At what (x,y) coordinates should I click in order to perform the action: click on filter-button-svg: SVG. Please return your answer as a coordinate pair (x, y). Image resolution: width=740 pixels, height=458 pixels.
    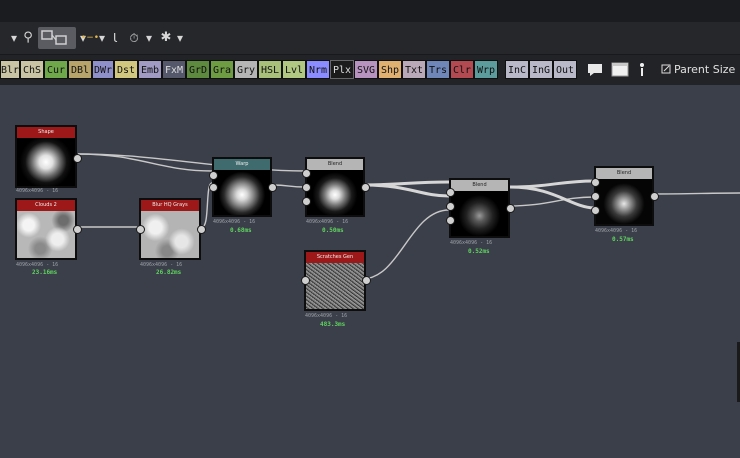
    Looking at the image, I should click on (366, 69).